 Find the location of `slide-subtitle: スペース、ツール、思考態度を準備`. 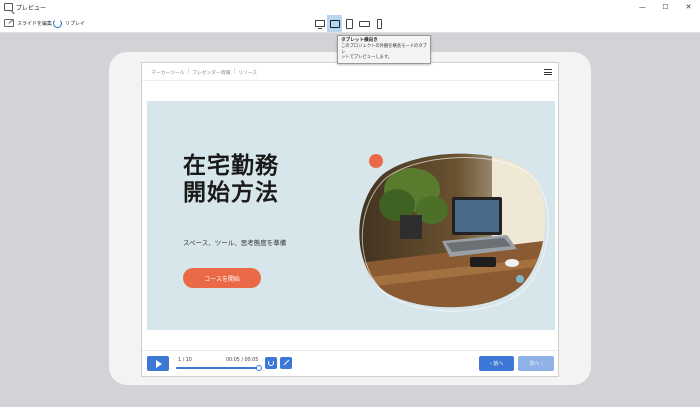

slide-subtitle: スペース、ツール、思考態度を準備 is located at coordinates (235, 243).